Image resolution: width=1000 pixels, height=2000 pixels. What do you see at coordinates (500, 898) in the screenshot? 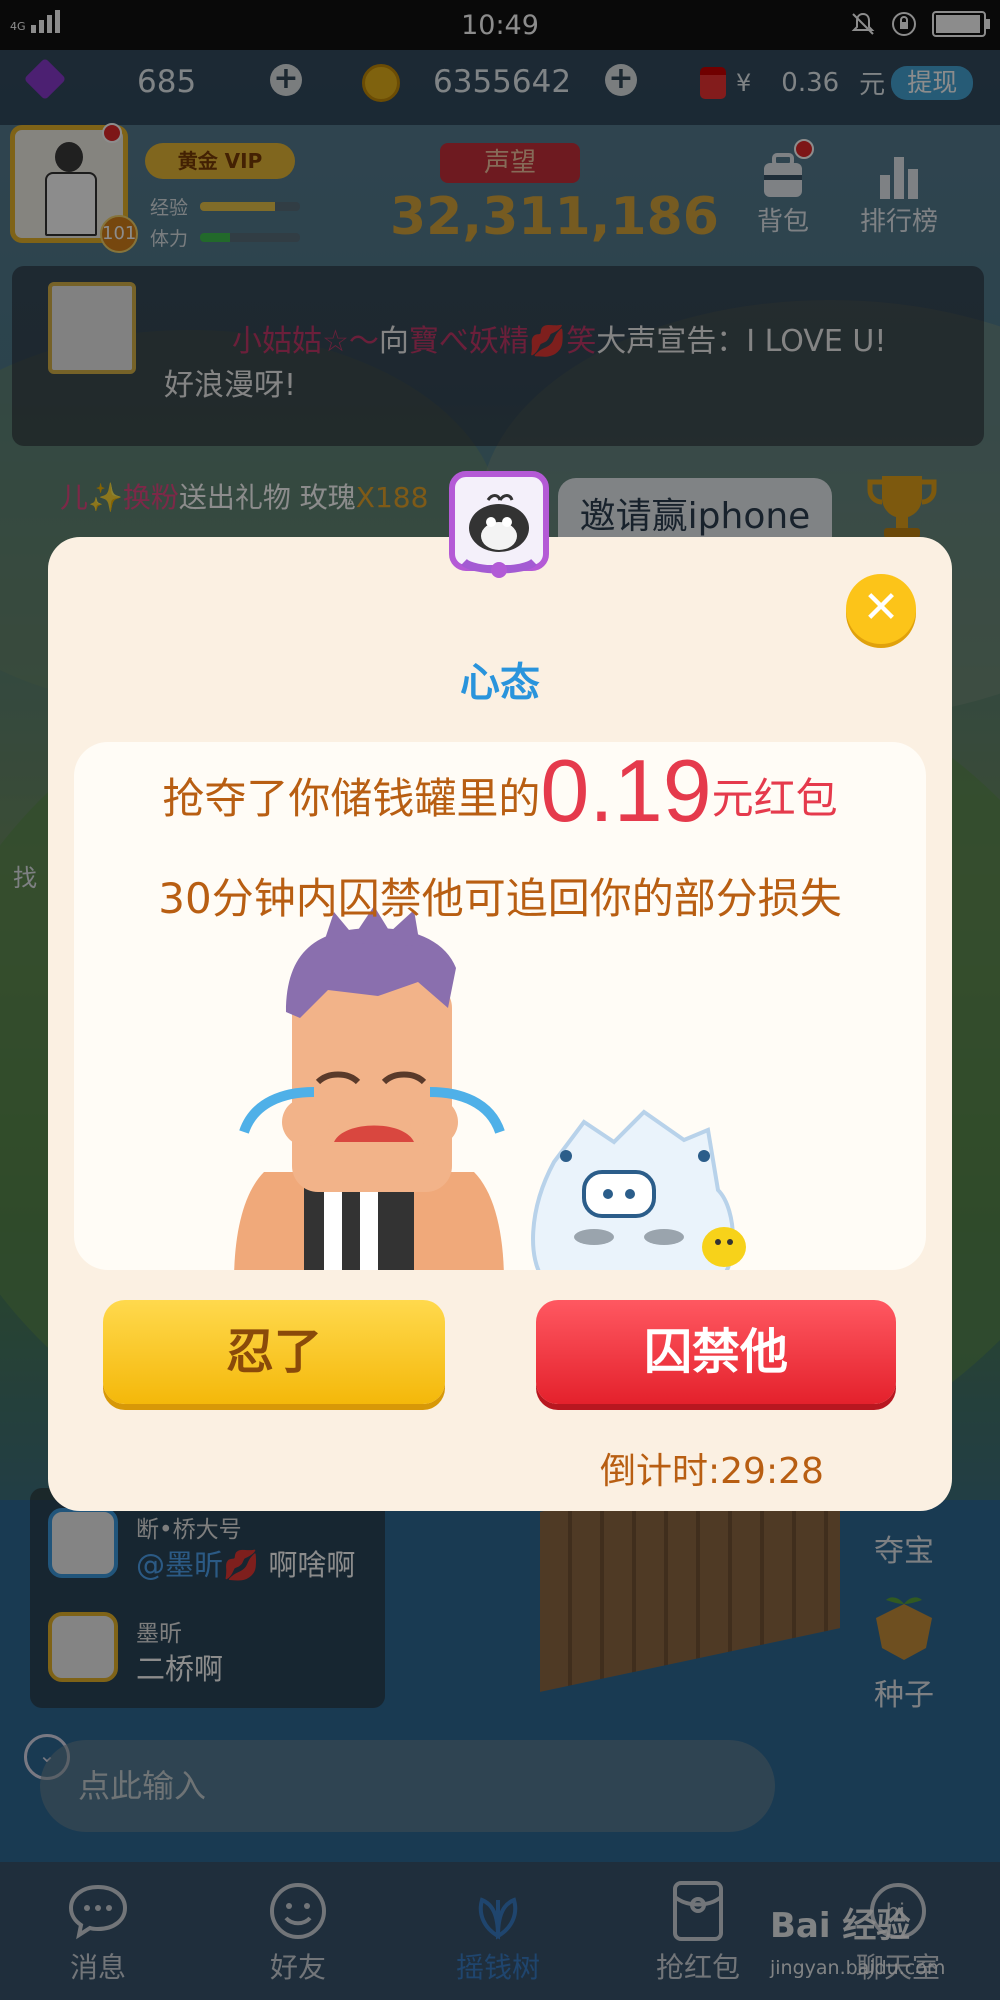
I see `recovery-hint: 30分钟内囚禁他可追回你的部分损失` at bounding box center [500, 898].